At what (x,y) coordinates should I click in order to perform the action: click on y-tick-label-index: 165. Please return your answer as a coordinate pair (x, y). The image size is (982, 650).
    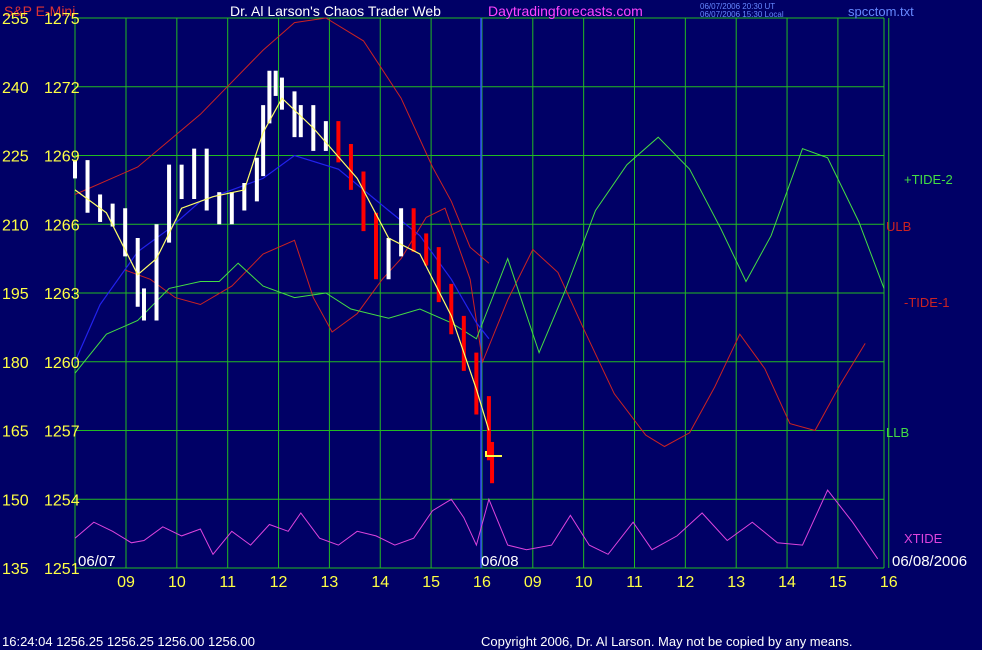
    Looking at the image, I should click on (15, 432).